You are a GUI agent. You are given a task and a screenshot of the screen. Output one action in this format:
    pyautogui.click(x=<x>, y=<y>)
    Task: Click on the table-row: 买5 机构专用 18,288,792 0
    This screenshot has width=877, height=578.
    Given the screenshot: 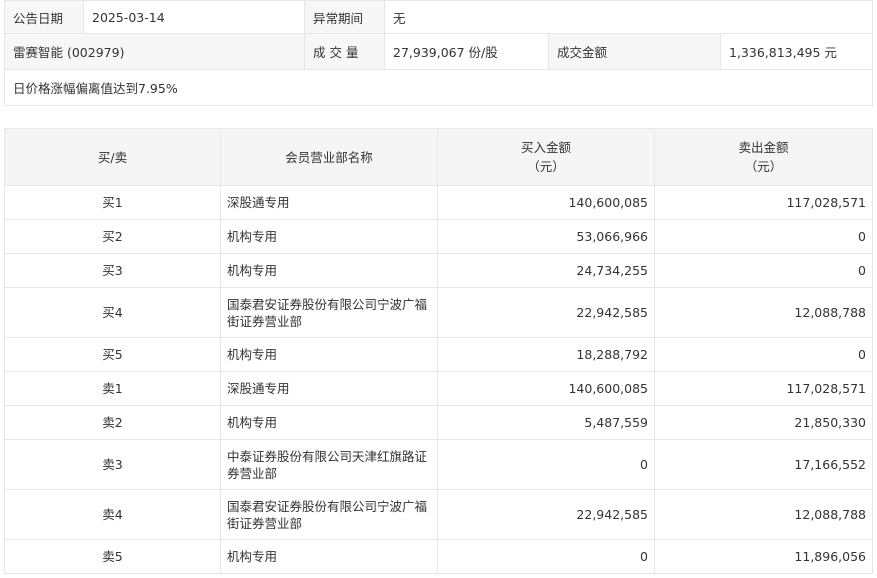 What is the action you would take?
    pyautogui.click(x=438, y=354)
    